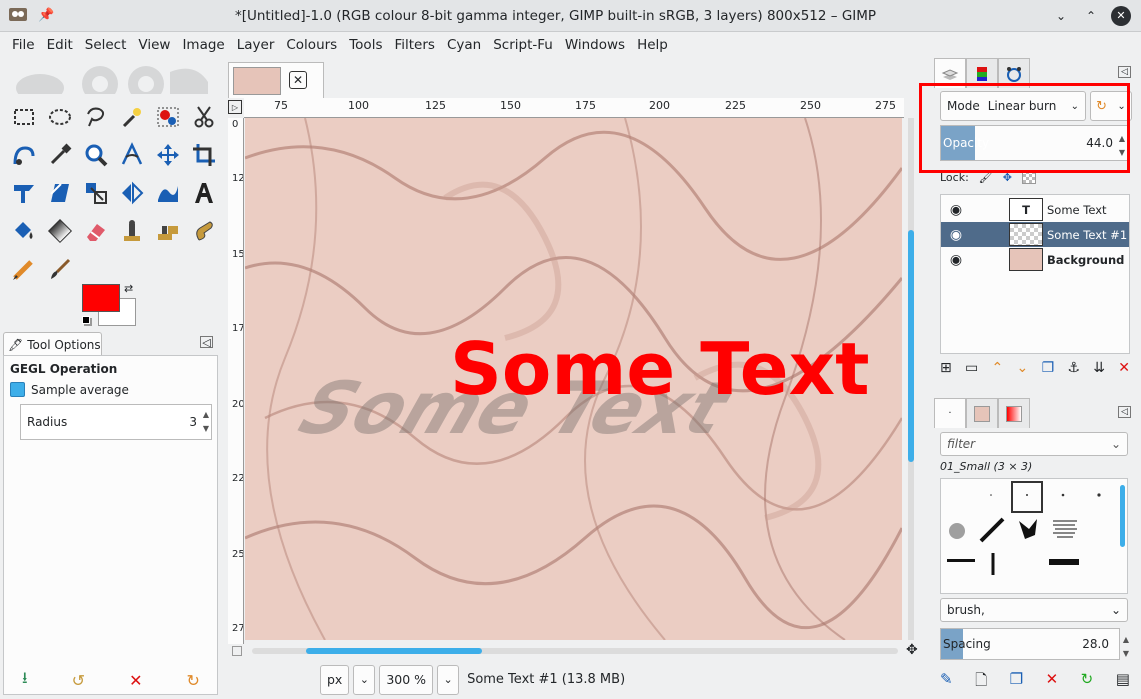 The width and height of the screenshot is (1141, 699). What do you see at coordinates (96, 193) in the screenshot?
I see `scale-tool-icon` at bounding box center [96, 193].